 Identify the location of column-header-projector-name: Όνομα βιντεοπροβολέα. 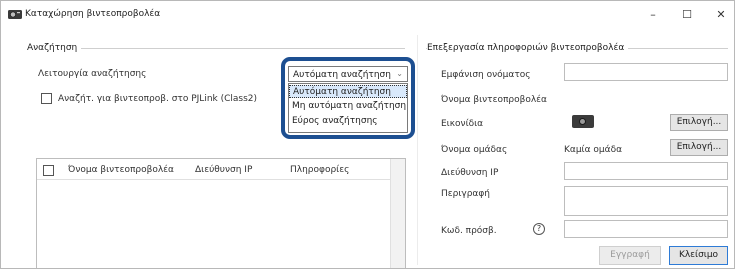
(121, 170).